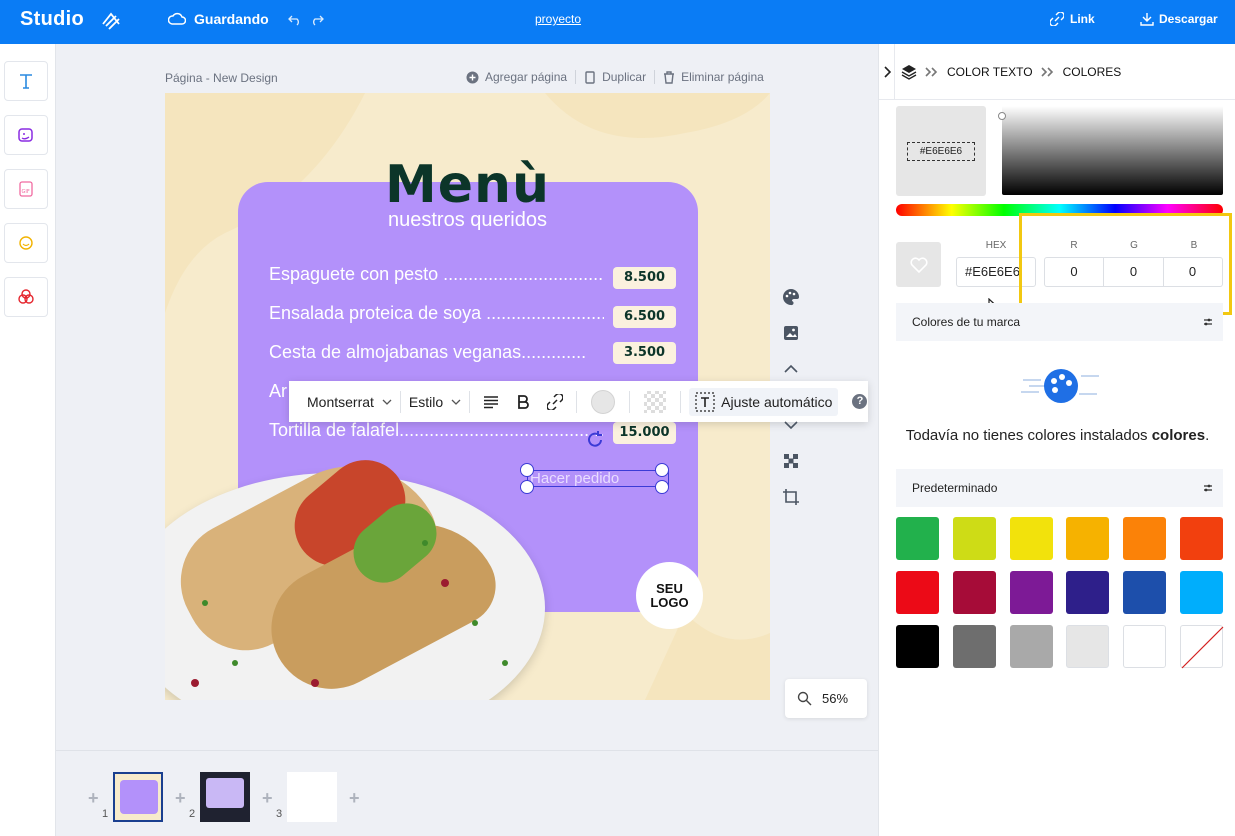 This screenshot has height=836, width=1235. What do you see at coordinates (218, 19) in the screenshot?
I see `saving-status: Guardando` at bounding box center [218, 19].